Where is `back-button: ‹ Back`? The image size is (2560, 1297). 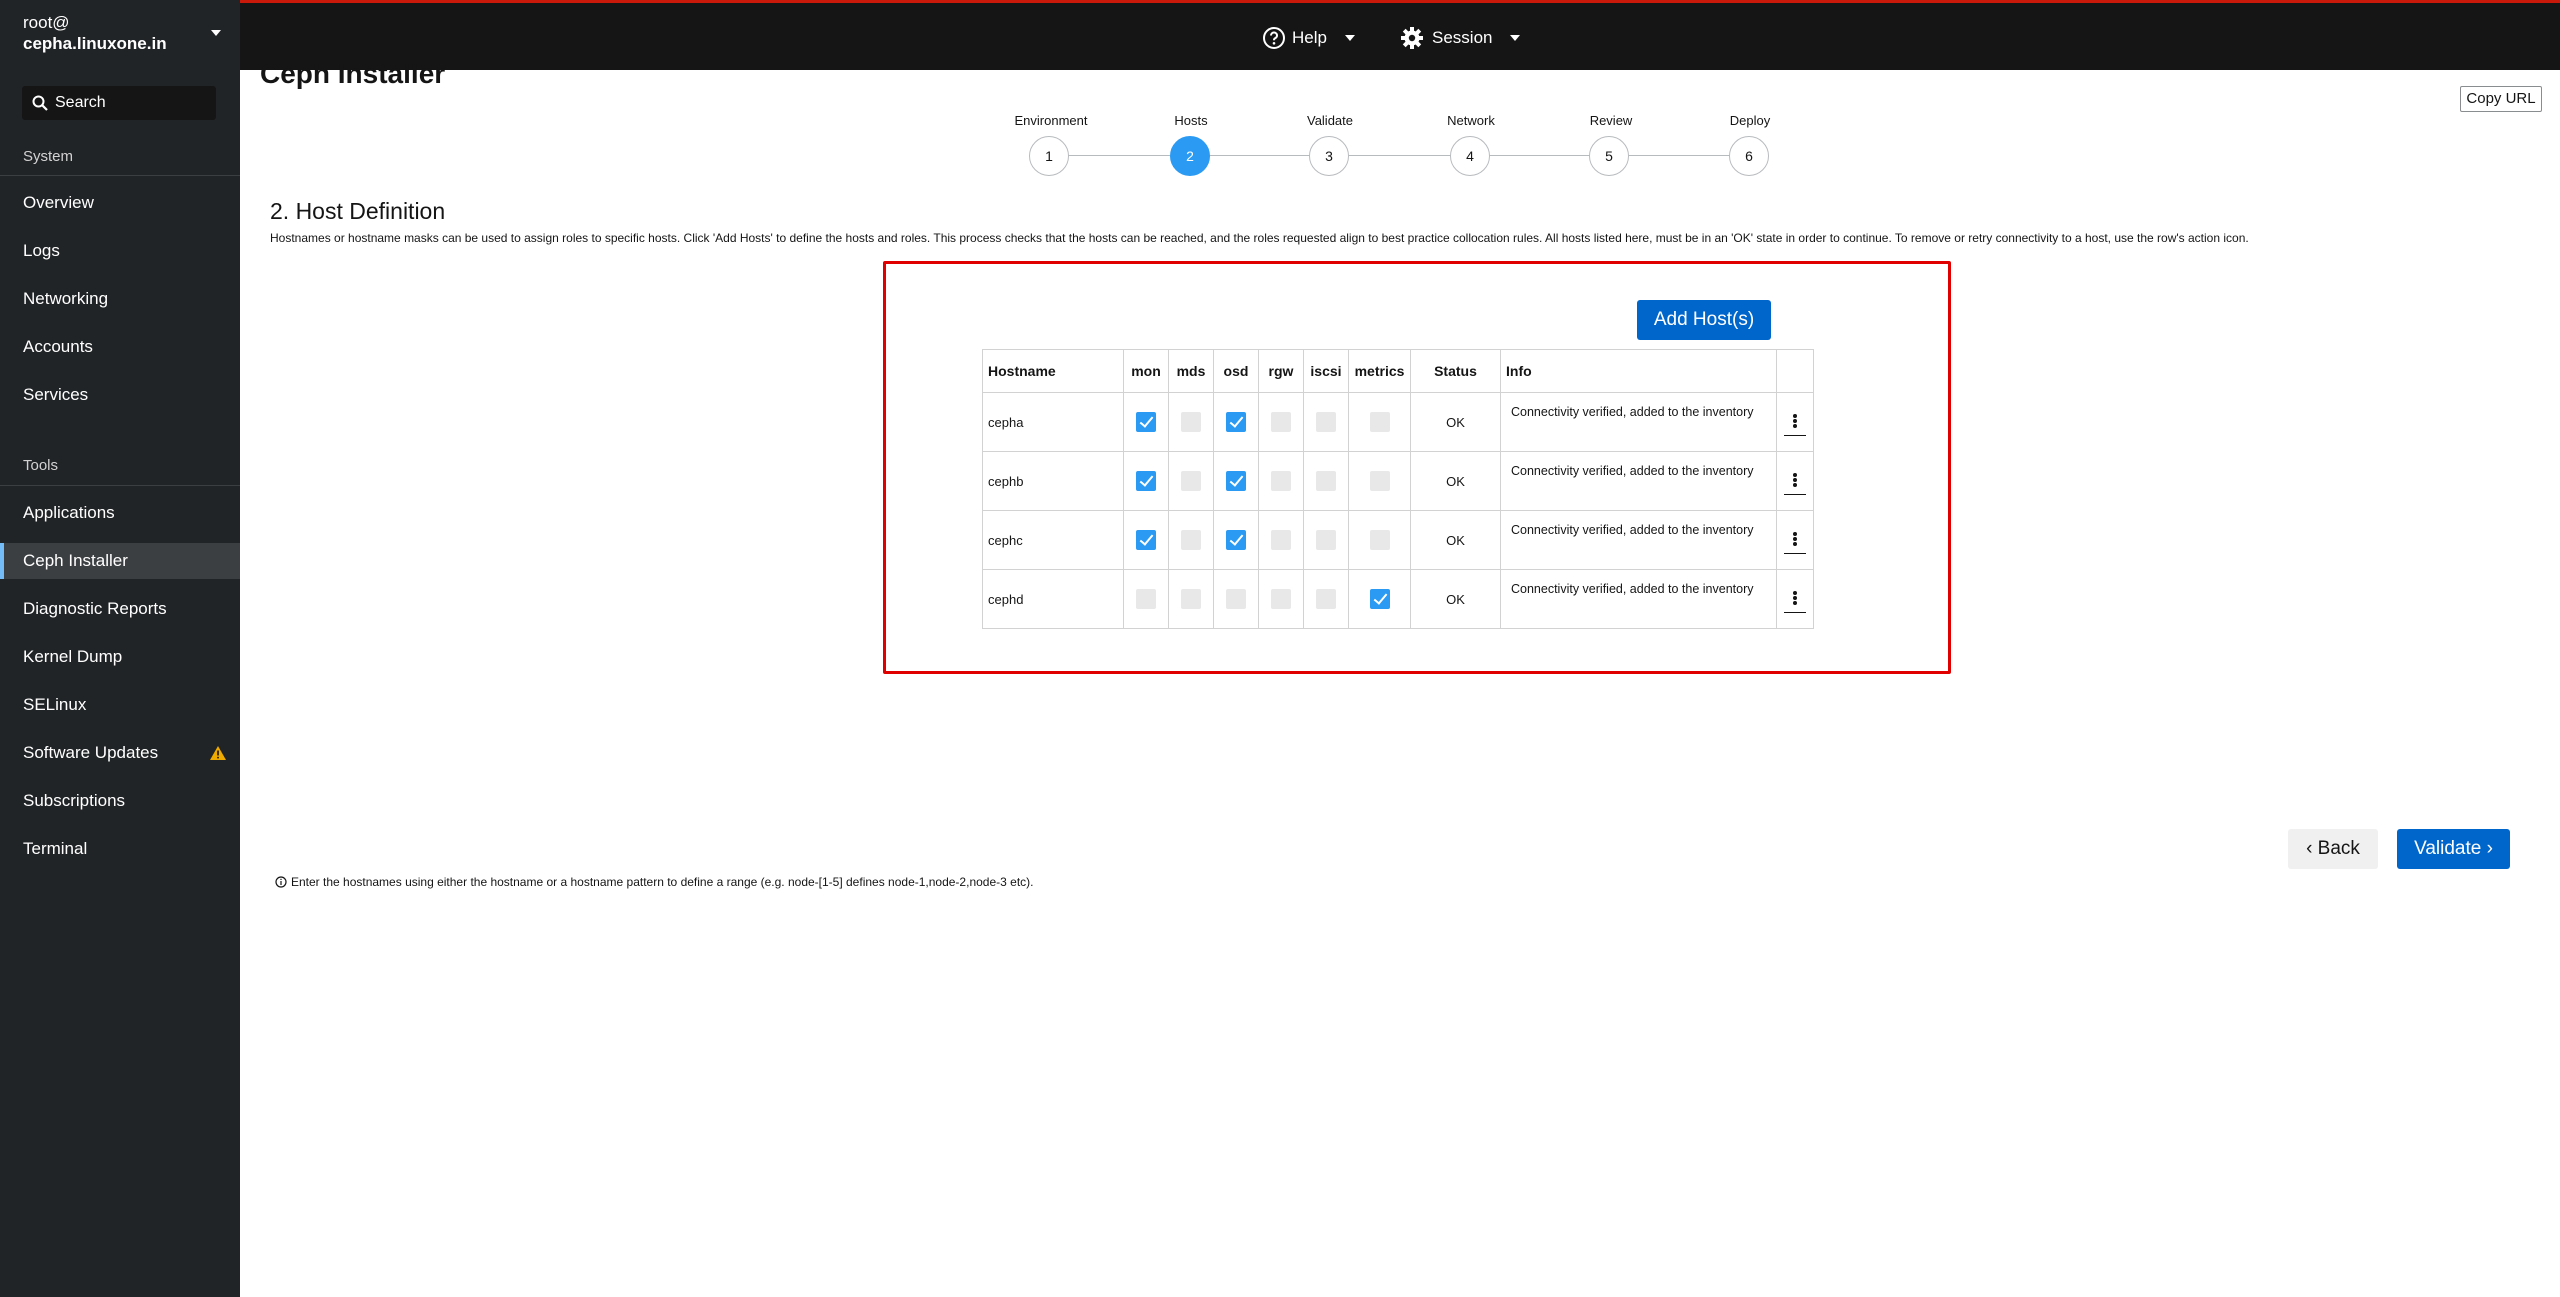
back-button: ‹ Back is located at coordinates (2333, 849).